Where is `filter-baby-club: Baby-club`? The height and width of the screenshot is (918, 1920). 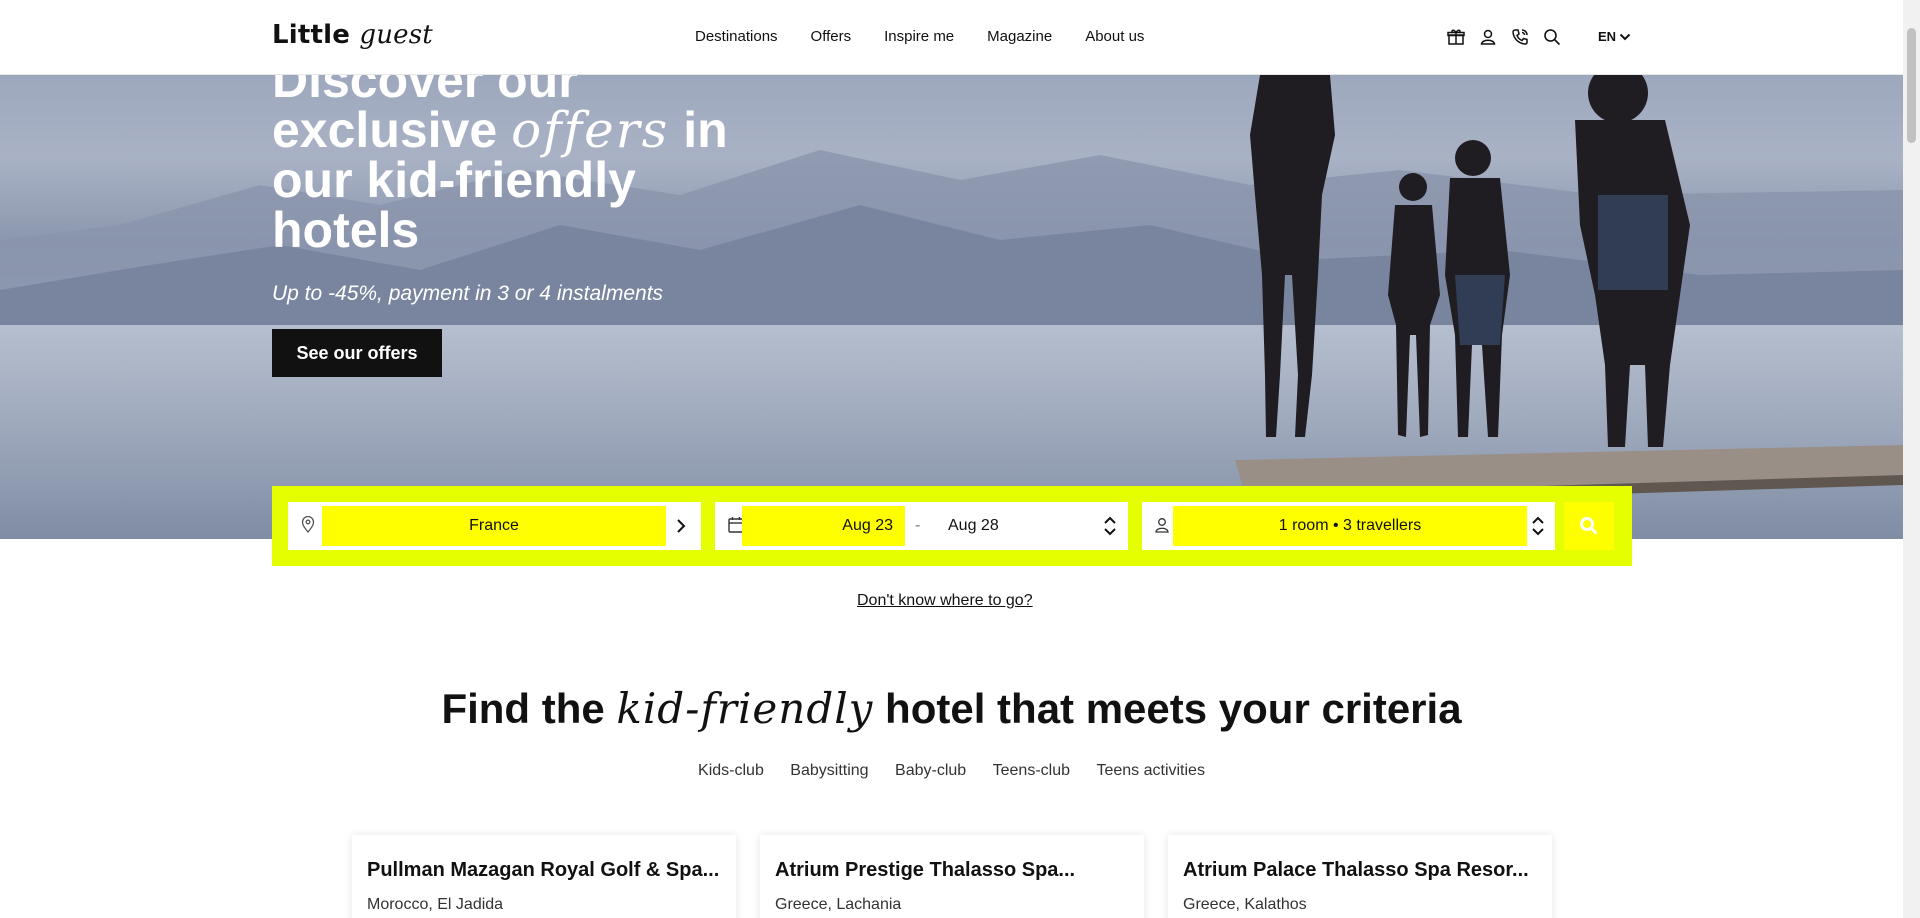
filter-baby-club: Baby-club is located at coordinates (930, 770).